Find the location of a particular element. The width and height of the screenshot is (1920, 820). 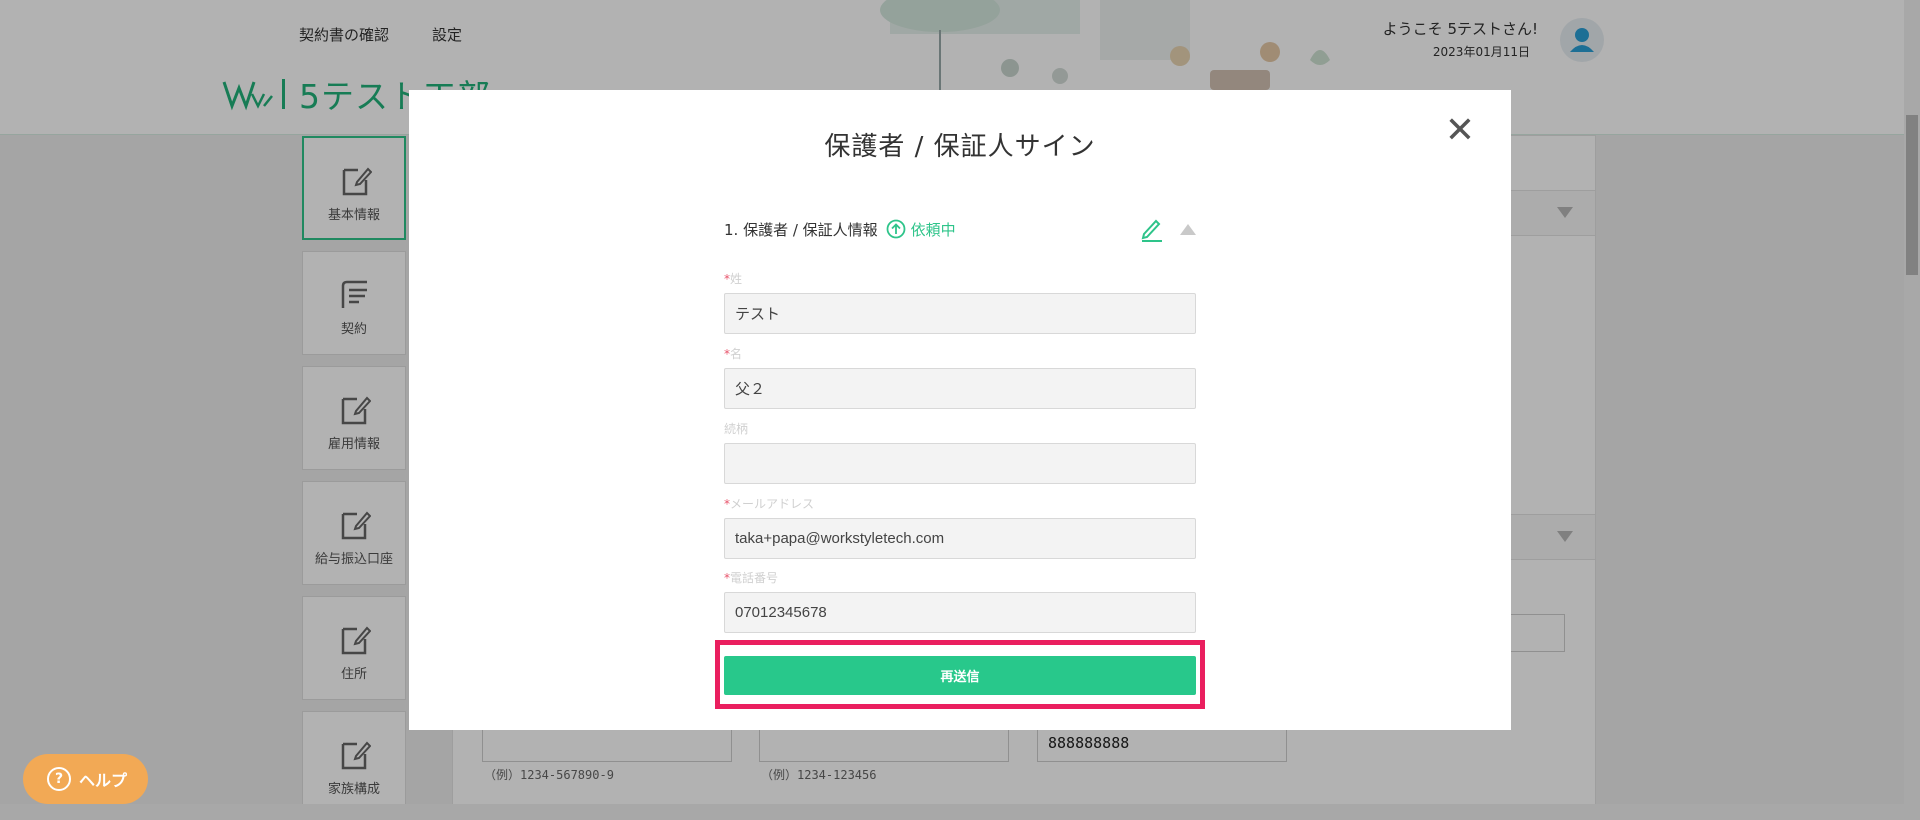

phone-field is located at coordinates (960, 612).